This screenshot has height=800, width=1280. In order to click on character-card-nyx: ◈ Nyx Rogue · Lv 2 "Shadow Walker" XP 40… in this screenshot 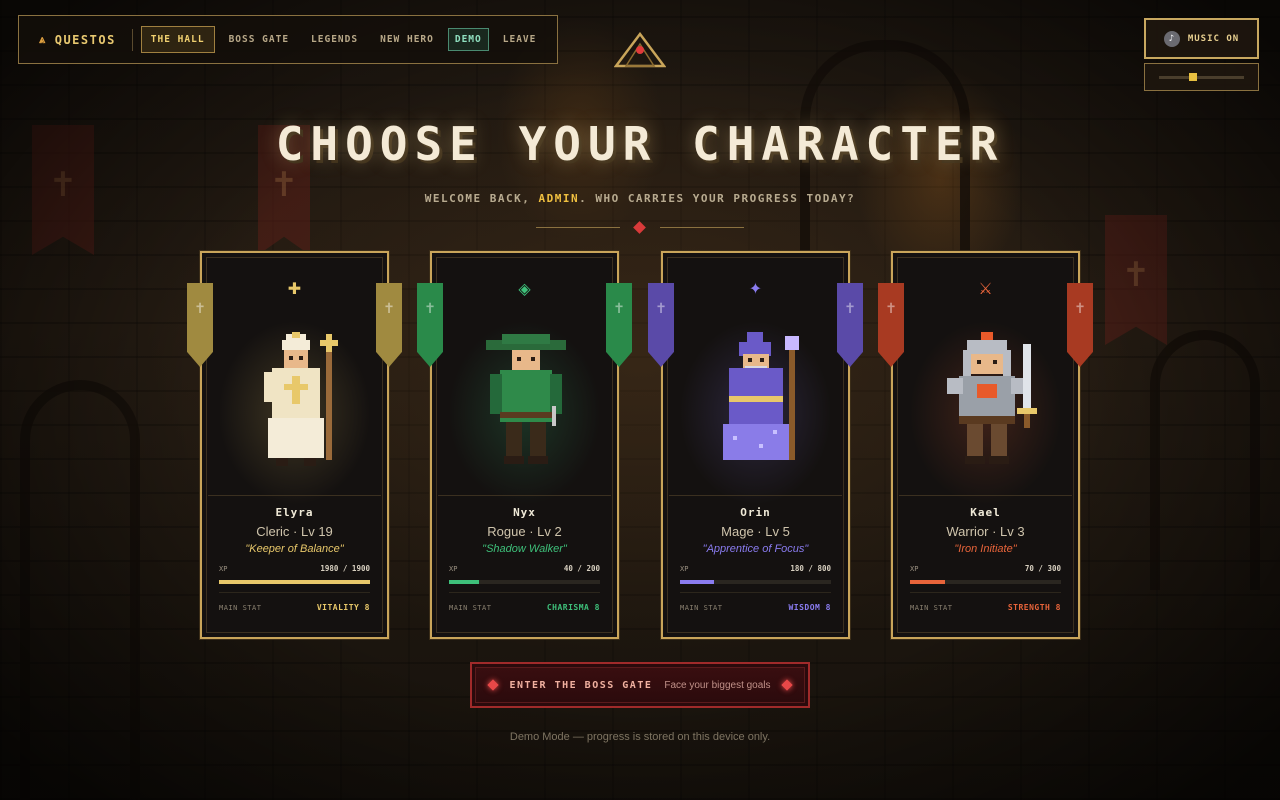, I will do `click(524, 445)`.